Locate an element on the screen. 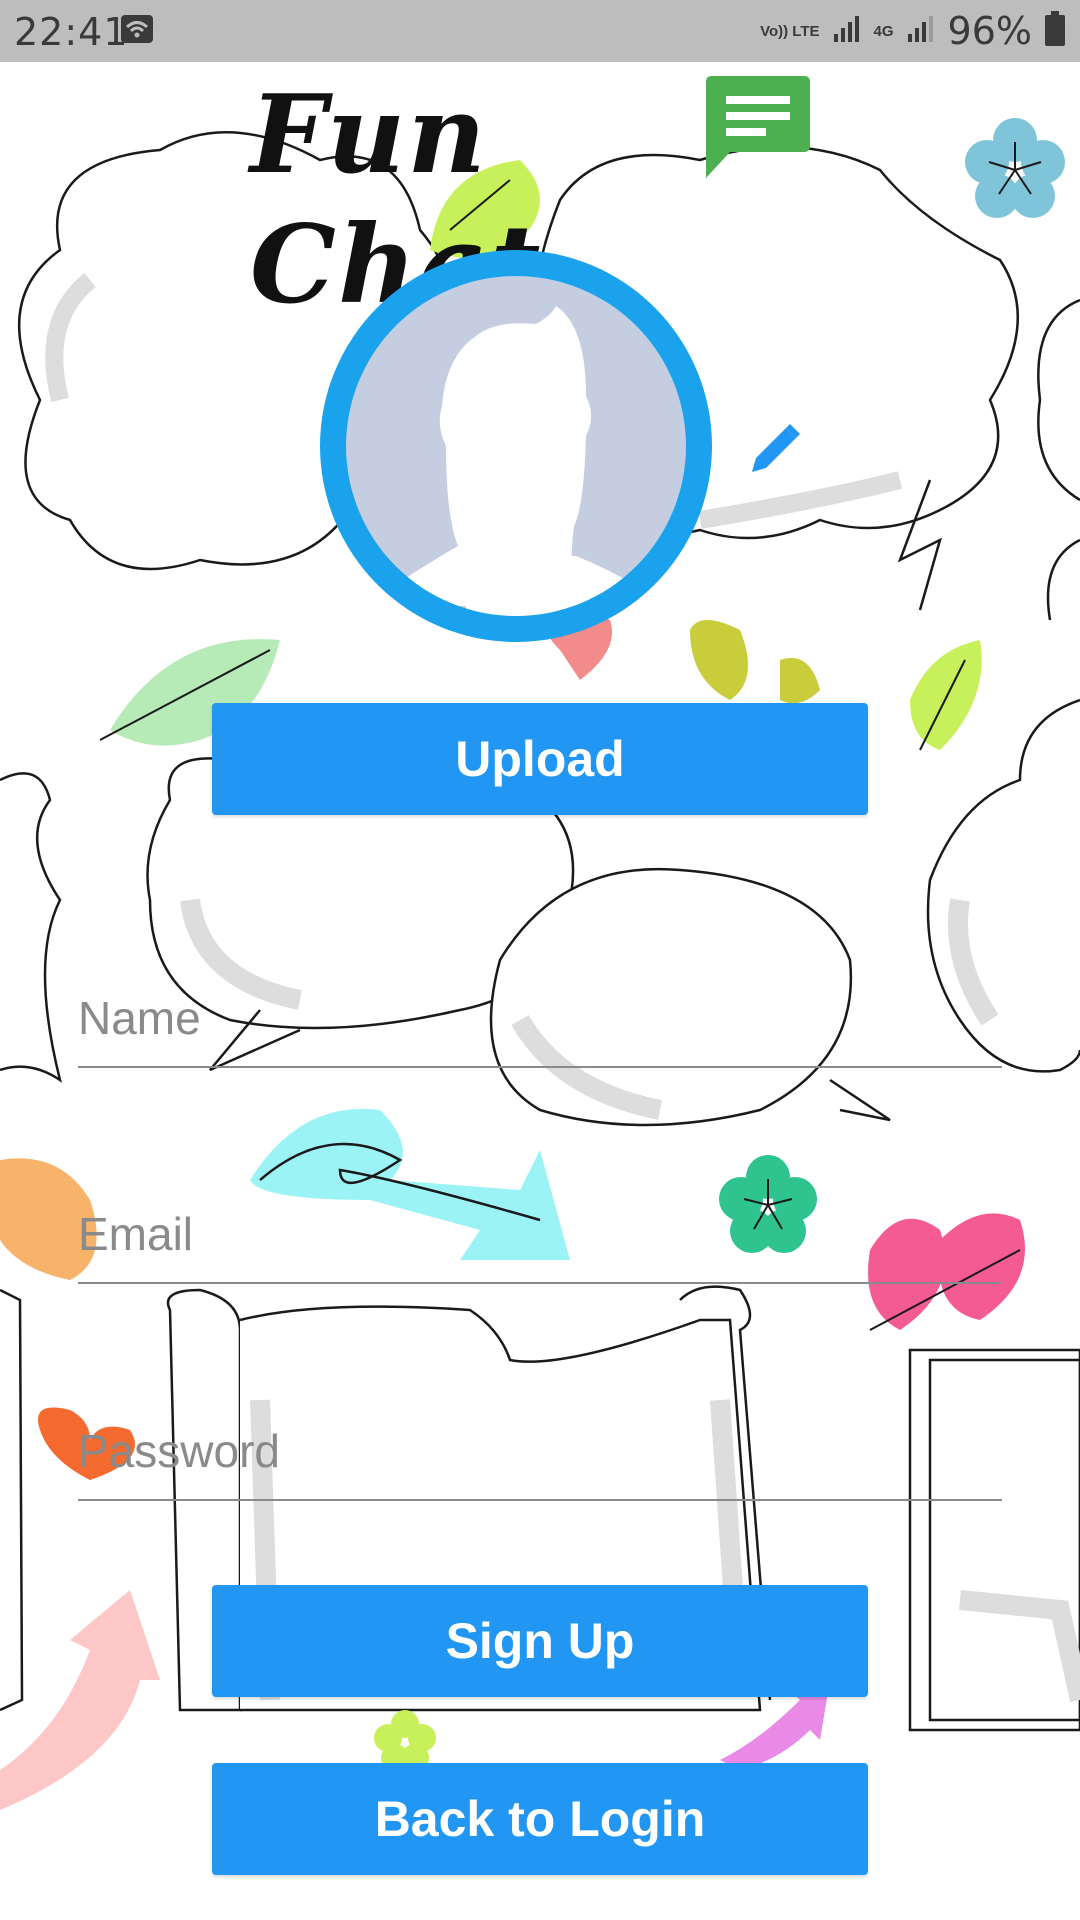  sign-up-button: Sign Up is located at coordinates (540, 1641).